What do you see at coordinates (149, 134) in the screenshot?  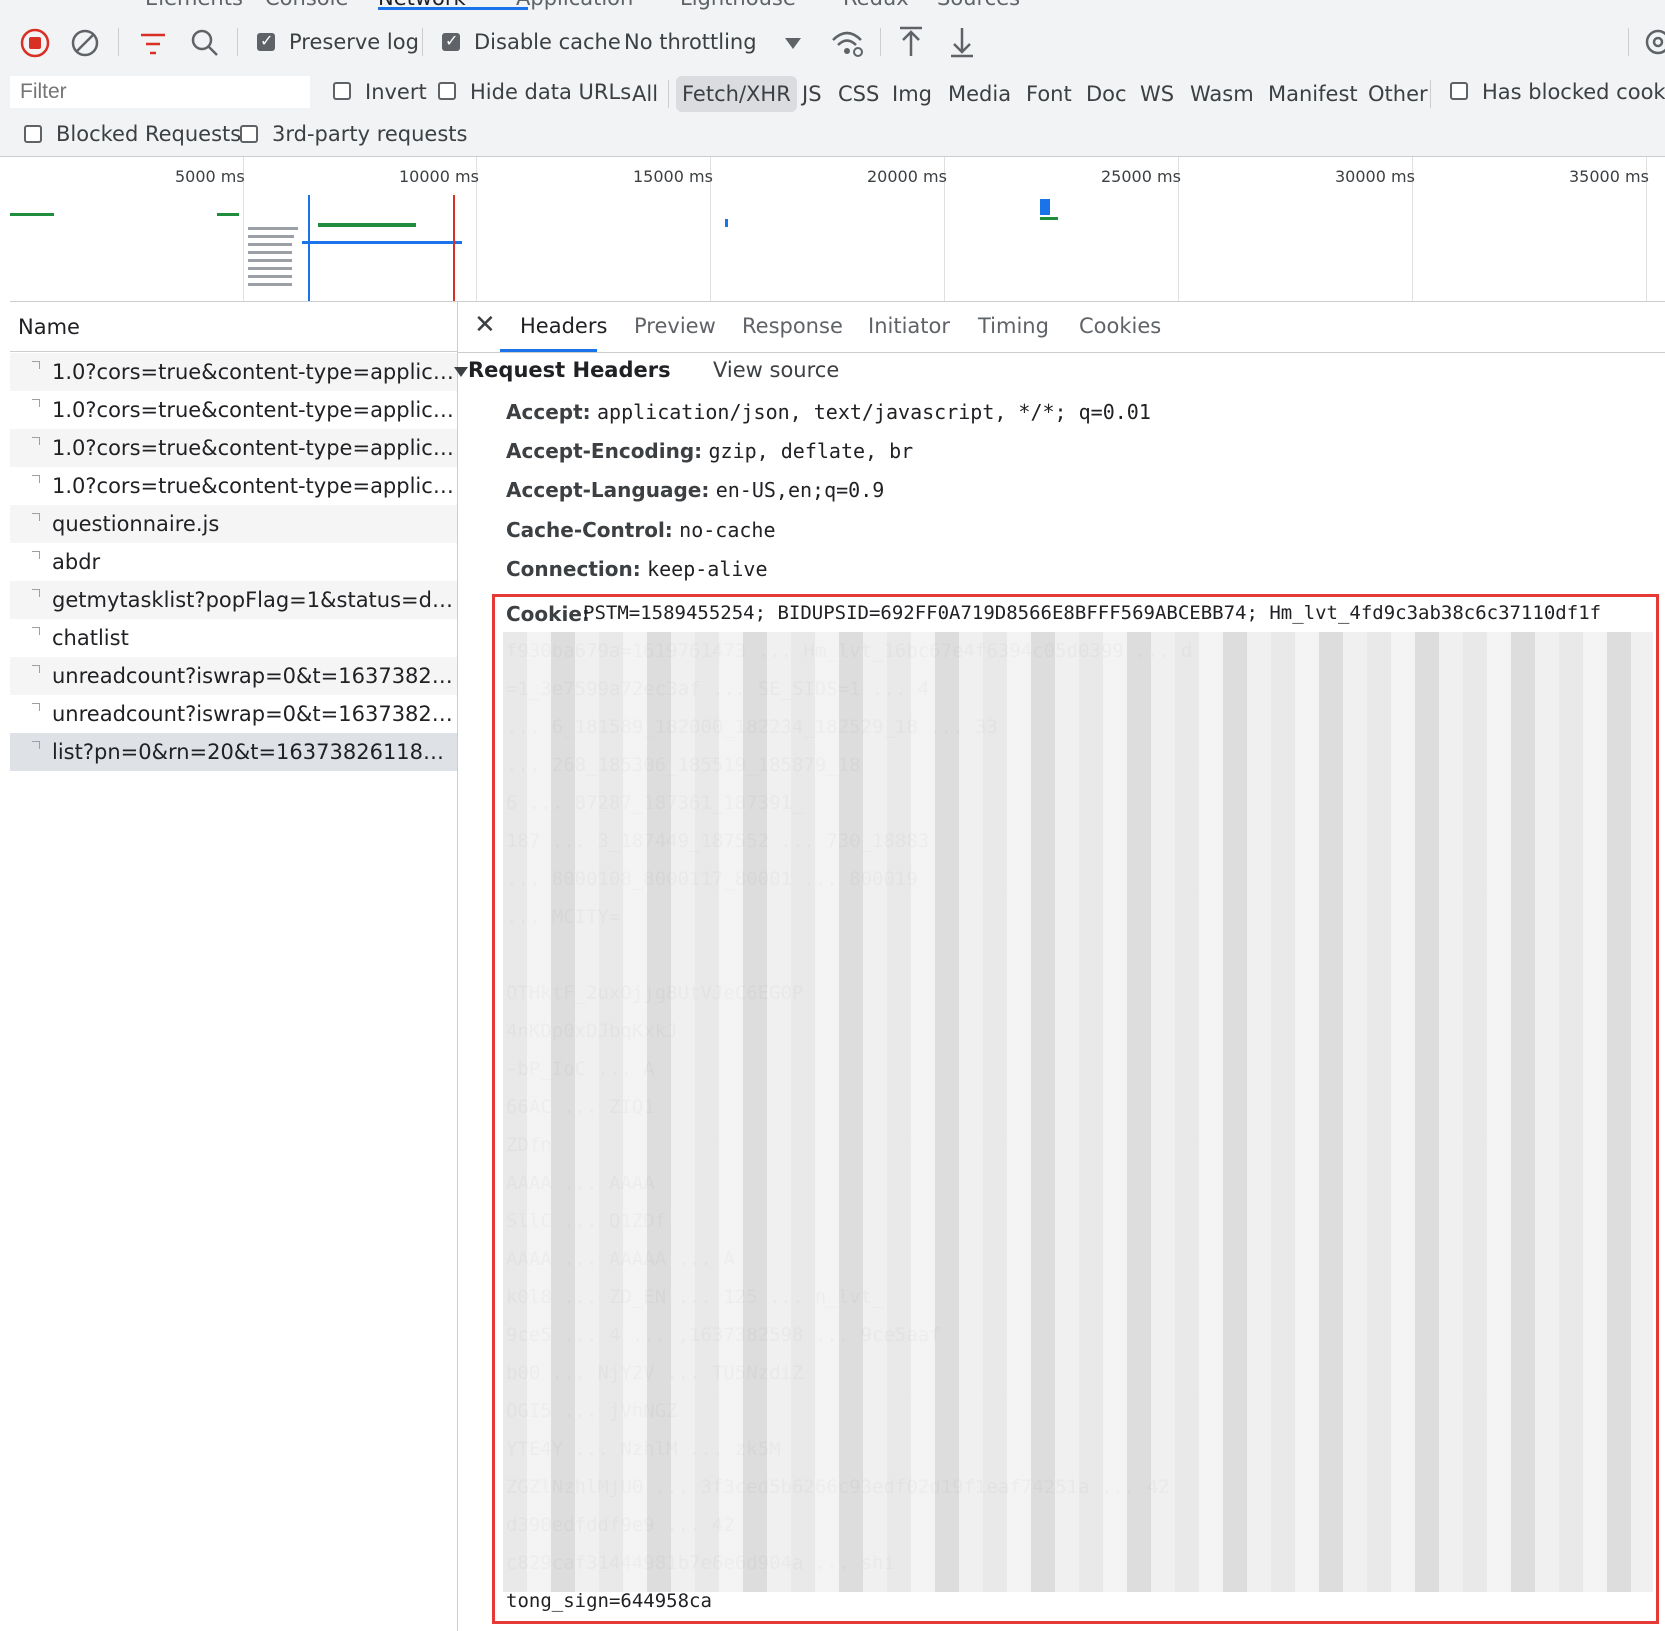 I see `blocked-requests-label: Blocked Requests` at bounding box center [149, 134].